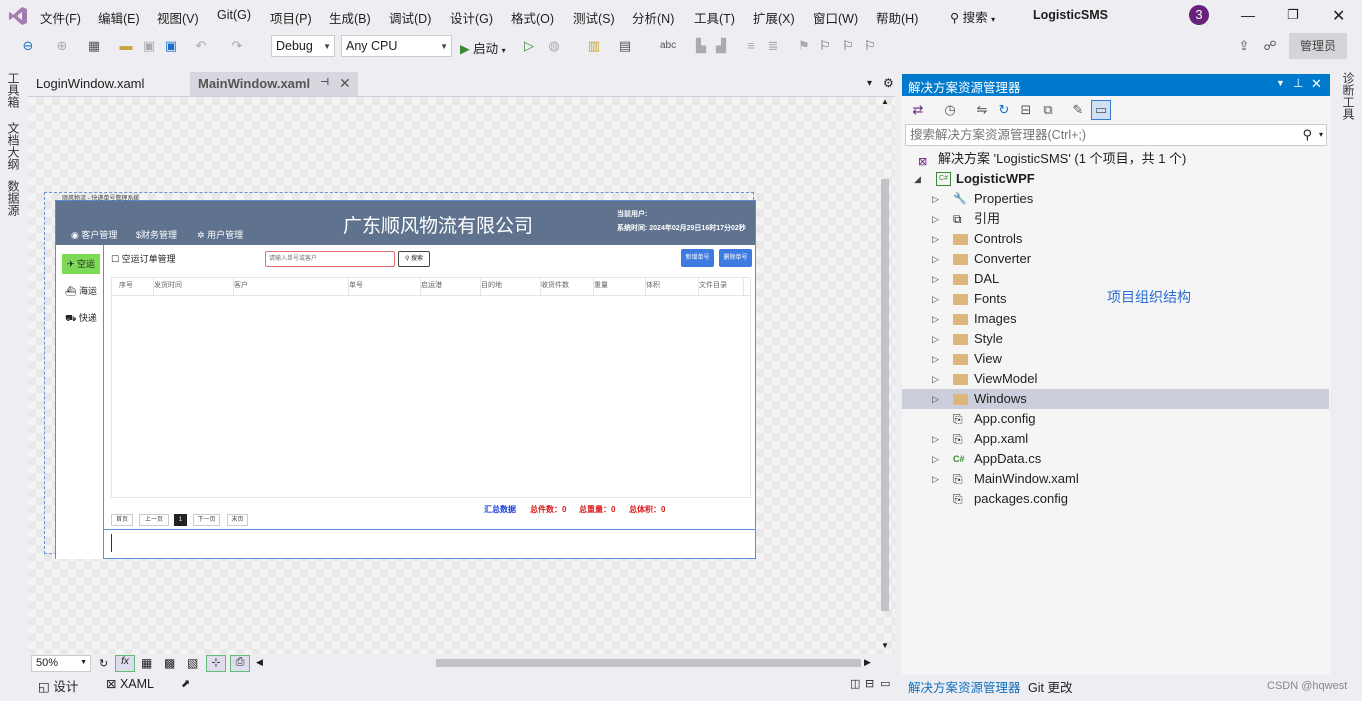 This screenshot has height=701, width=1362. I want to click on open-folder-icon: ▬, so click(126, 46).